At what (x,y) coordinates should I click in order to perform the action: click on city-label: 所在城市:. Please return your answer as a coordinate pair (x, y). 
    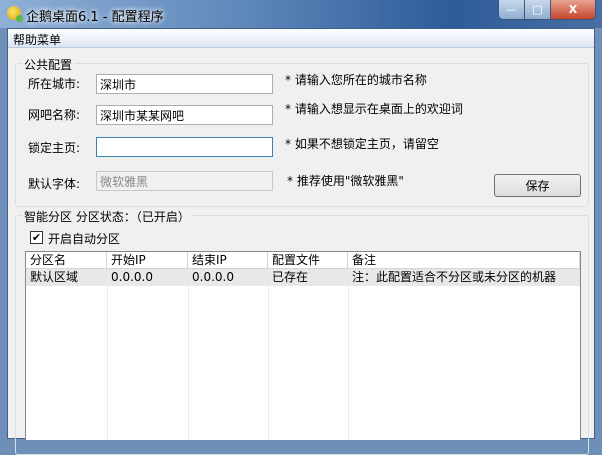
    Looking at the image, I should click on (54, 84).